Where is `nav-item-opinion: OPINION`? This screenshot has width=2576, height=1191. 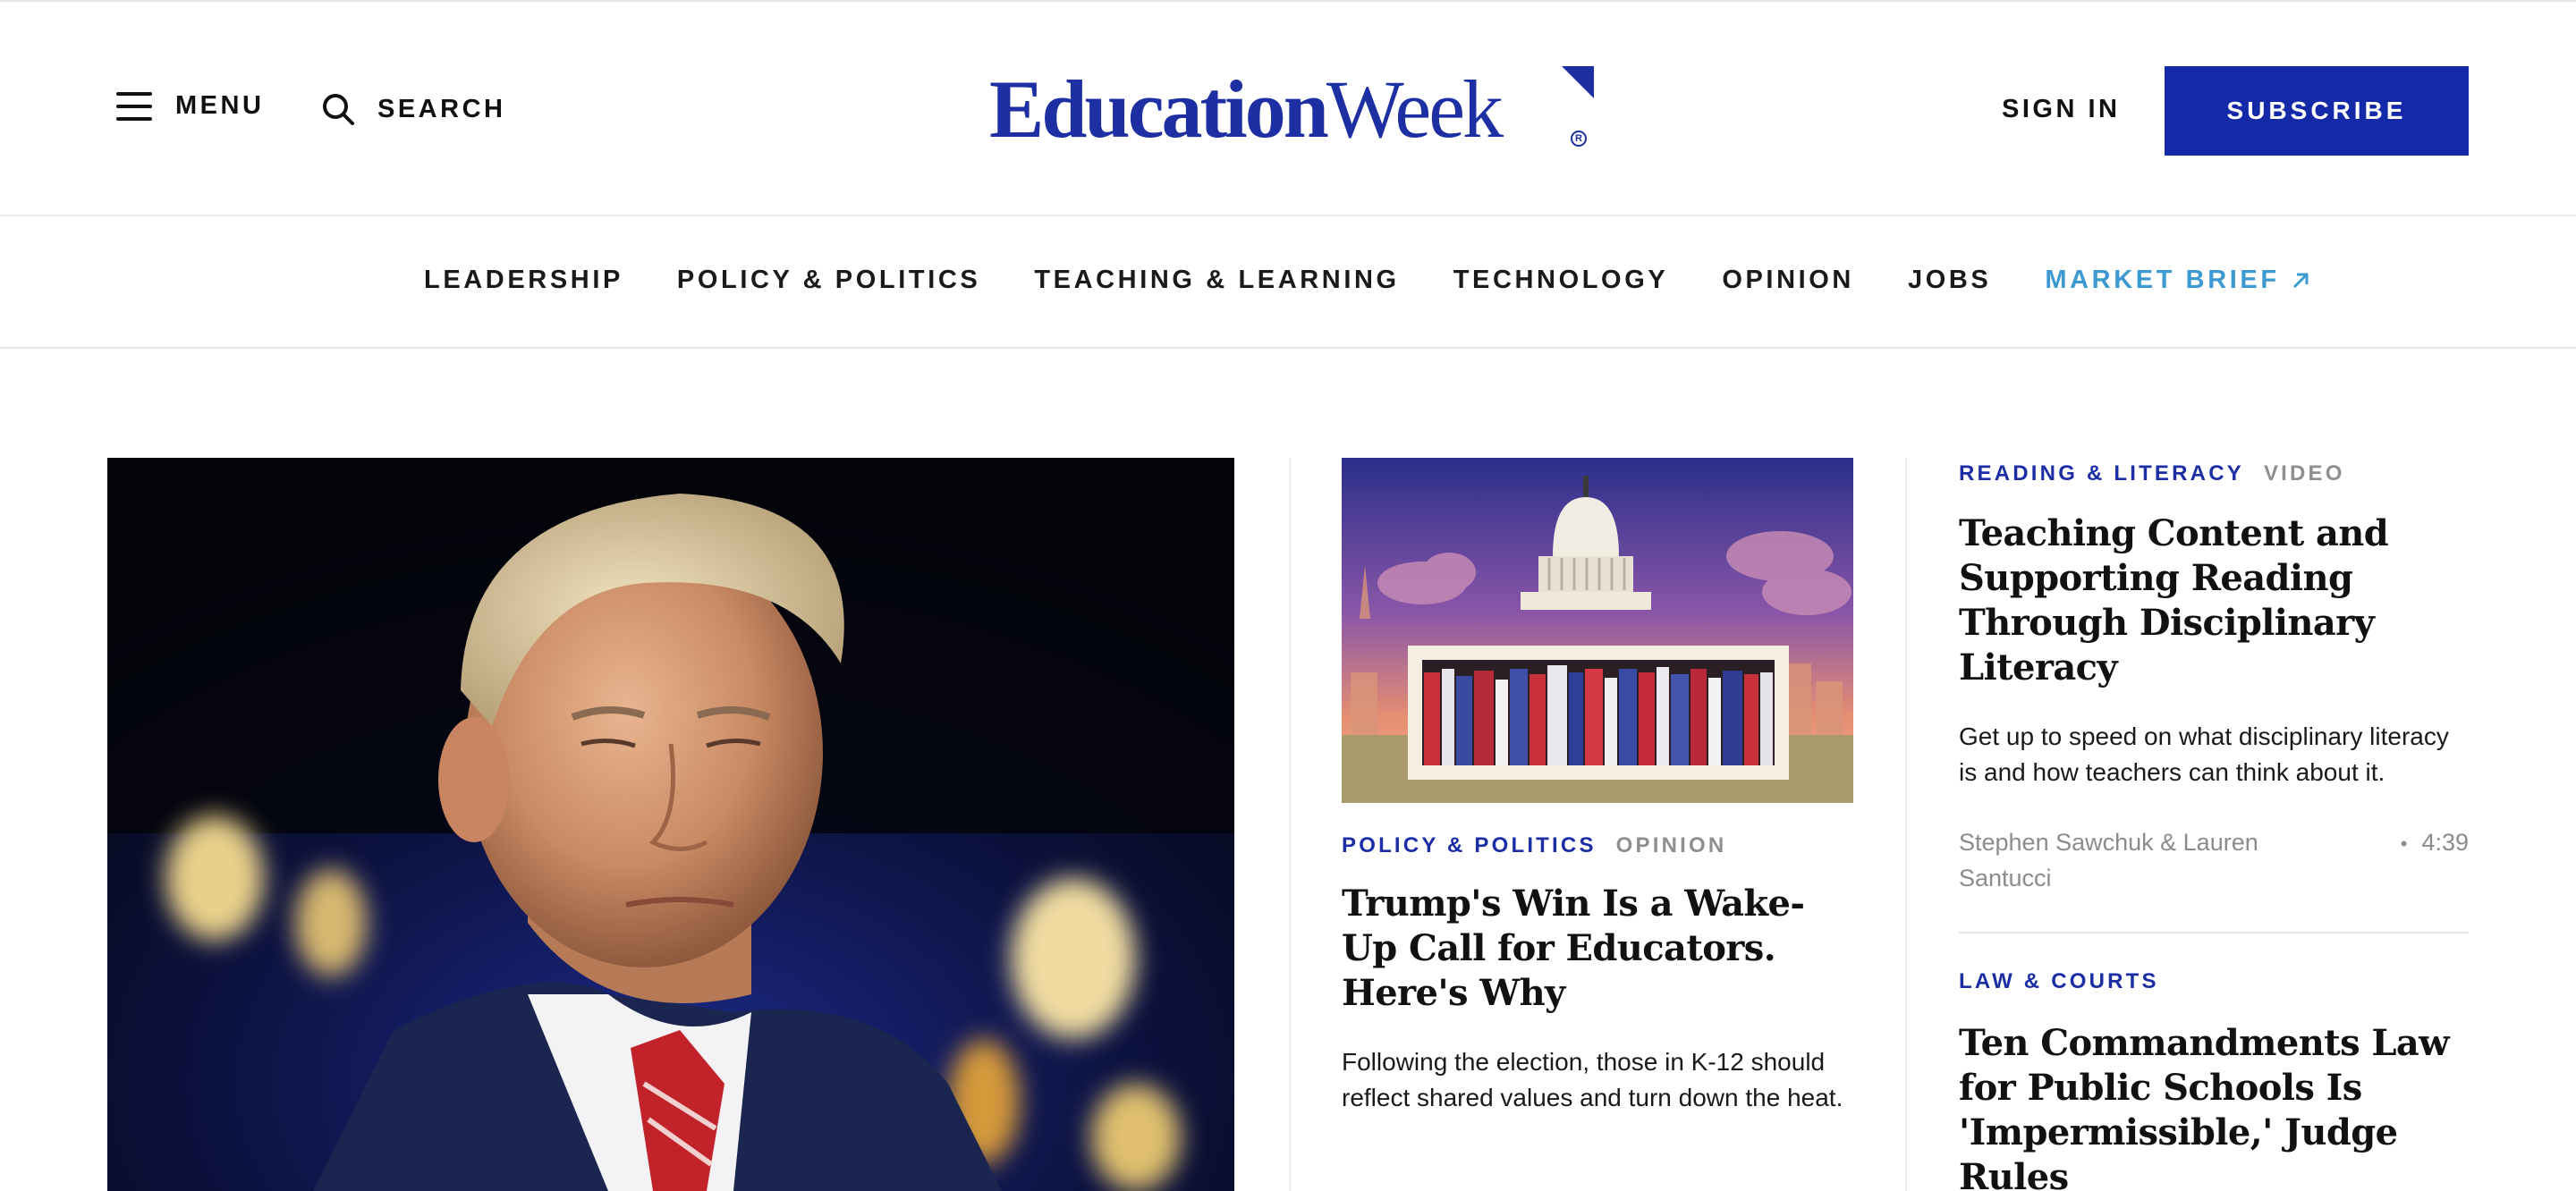
nav-item-opinion: OPINION is located at coordinates (1788, 280).